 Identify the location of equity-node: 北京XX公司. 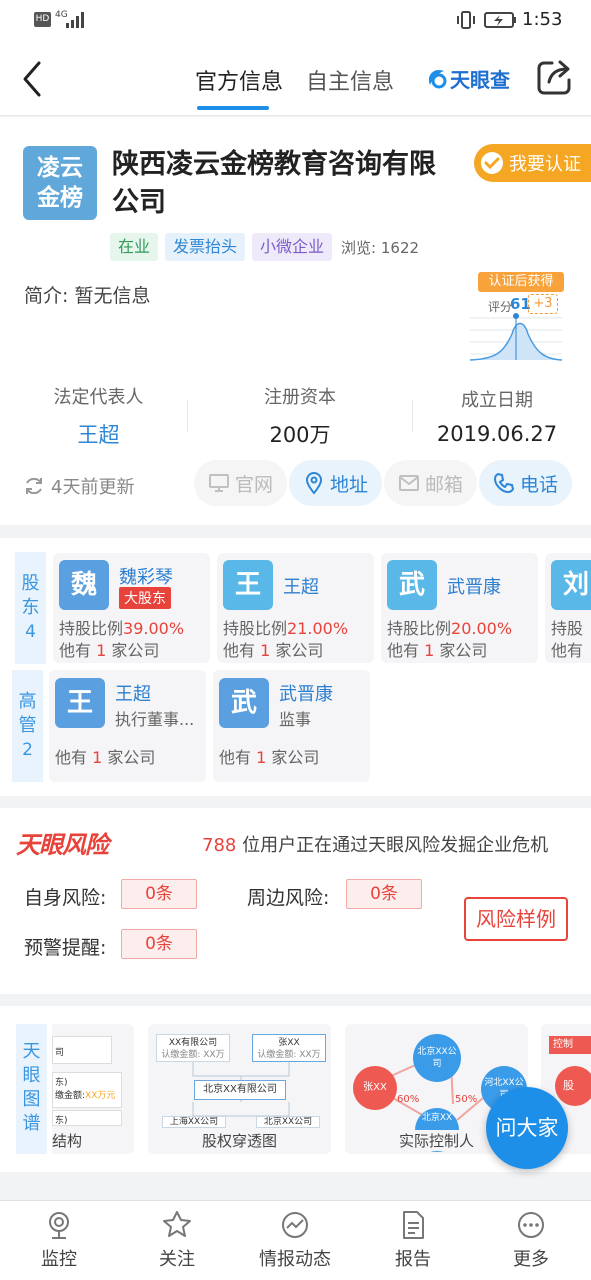
(288, 1122).